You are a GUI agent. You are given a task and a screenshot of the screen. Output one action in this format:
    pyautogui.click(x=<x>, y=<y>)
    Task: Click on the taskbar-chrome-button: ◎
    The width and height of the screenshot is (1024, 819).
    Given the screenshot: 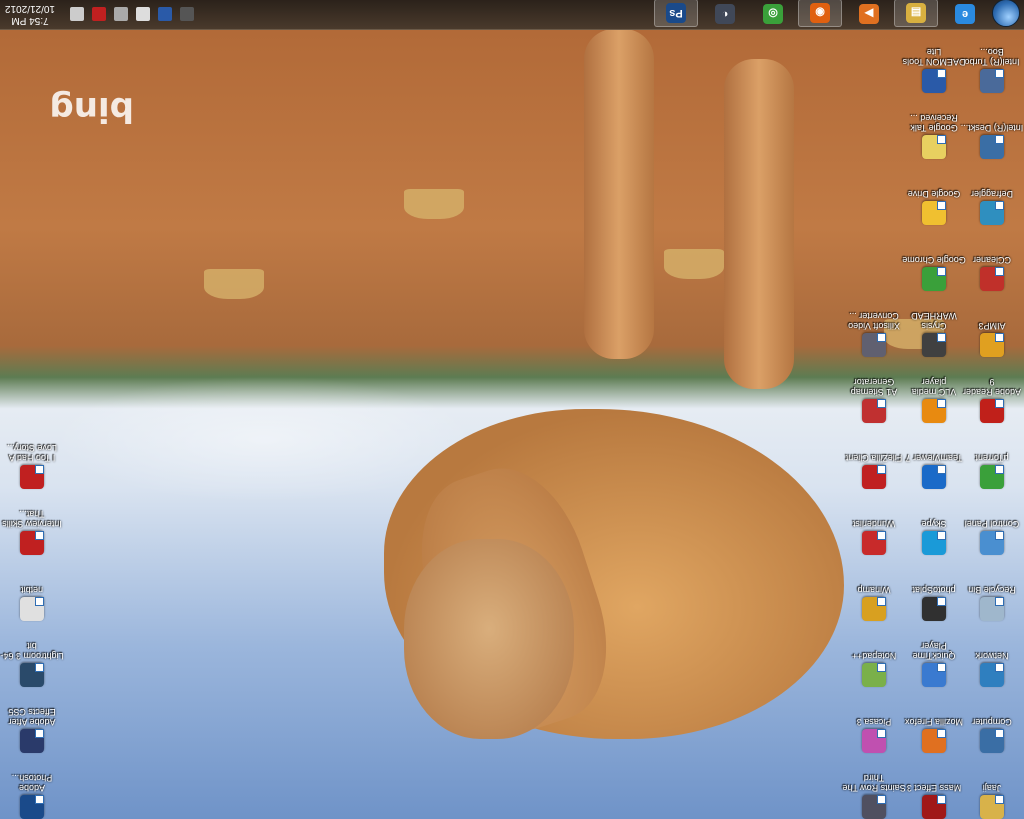 What is the action you would take?
    pyautogui.click(x=773, y=14)
    